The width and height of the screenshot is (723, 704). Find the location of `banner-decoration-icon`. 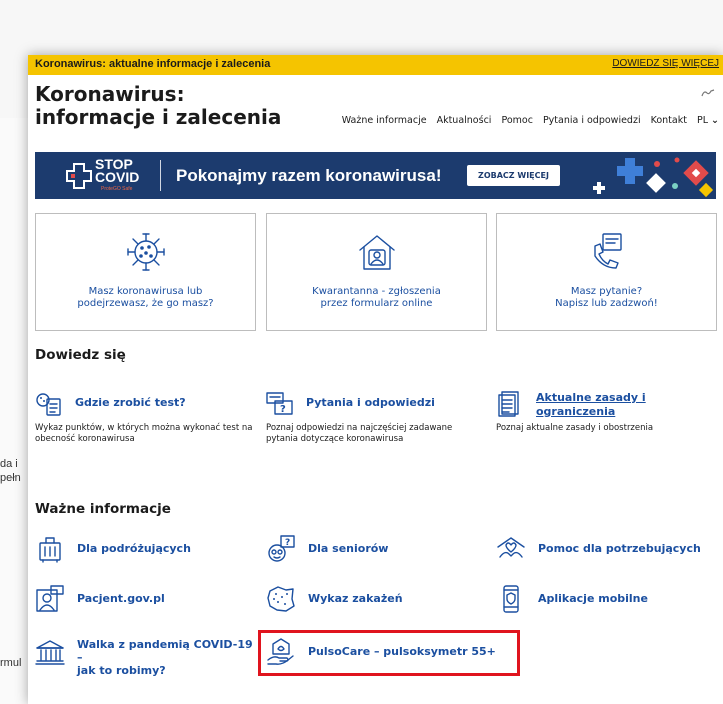

banner-decoration-icon is located at coordinates (653, 177).